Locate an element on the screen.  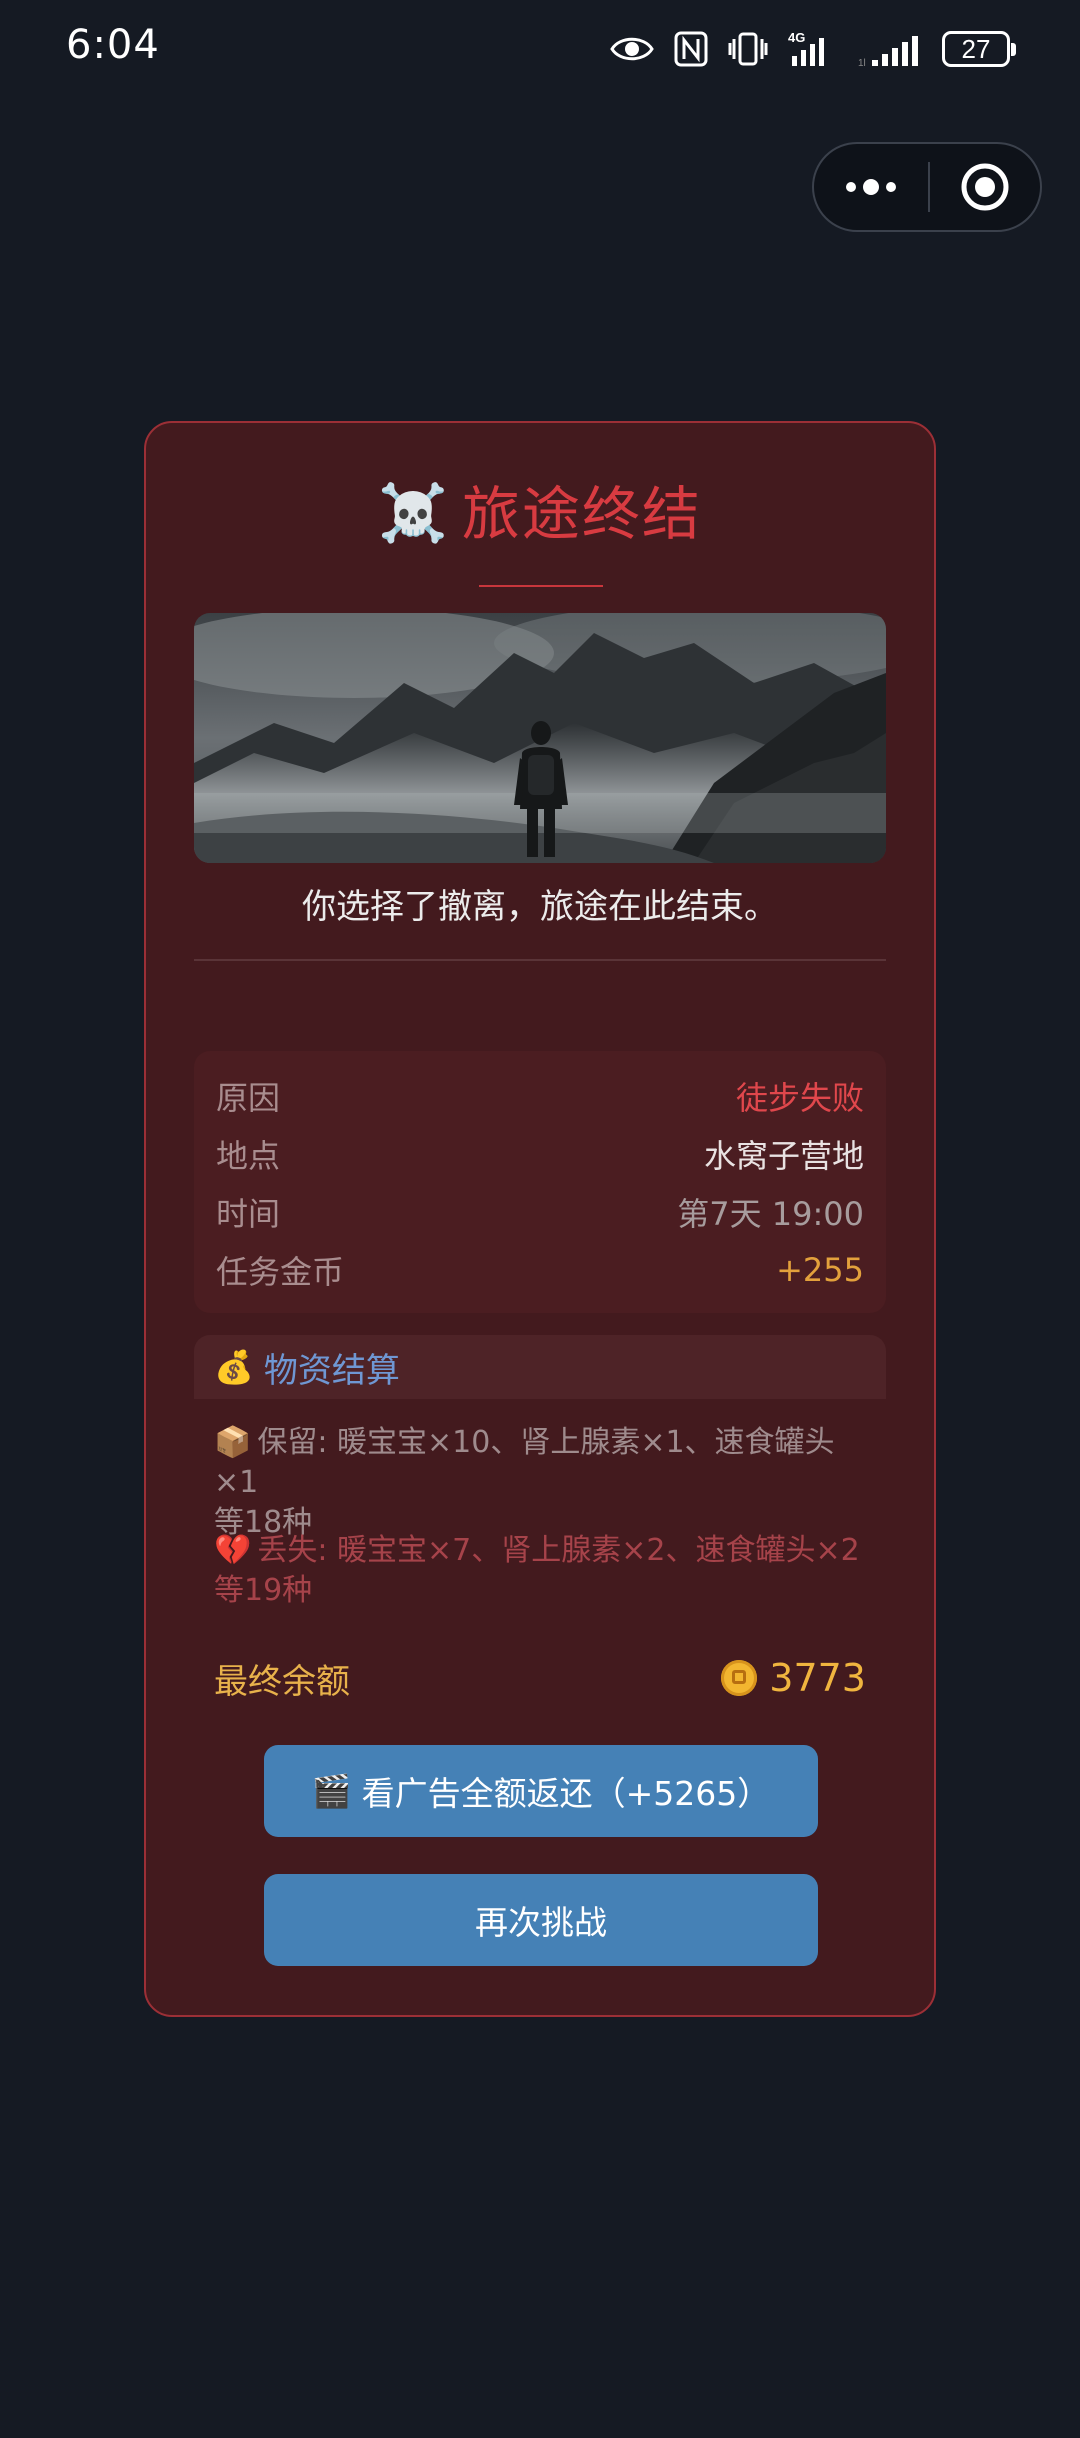
signal-icon: 1l is located at coordinates (888, 52).